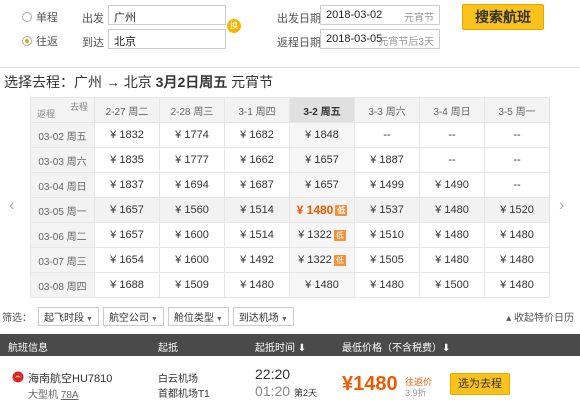 The width and height of the screenshot is (580, 404). What do you see at coordinates (517, 210) in the screenshot?
I see `calendar-cell: ¥ 1520` at bounding box center [517, 210].